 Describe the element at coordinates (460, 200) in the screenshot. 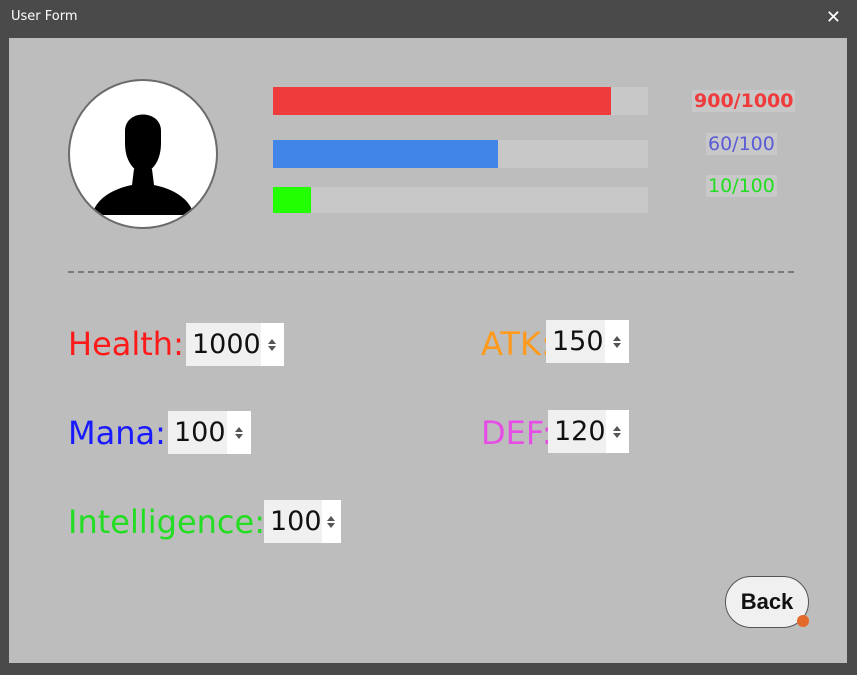

I see `intelligence-bar` at that location.